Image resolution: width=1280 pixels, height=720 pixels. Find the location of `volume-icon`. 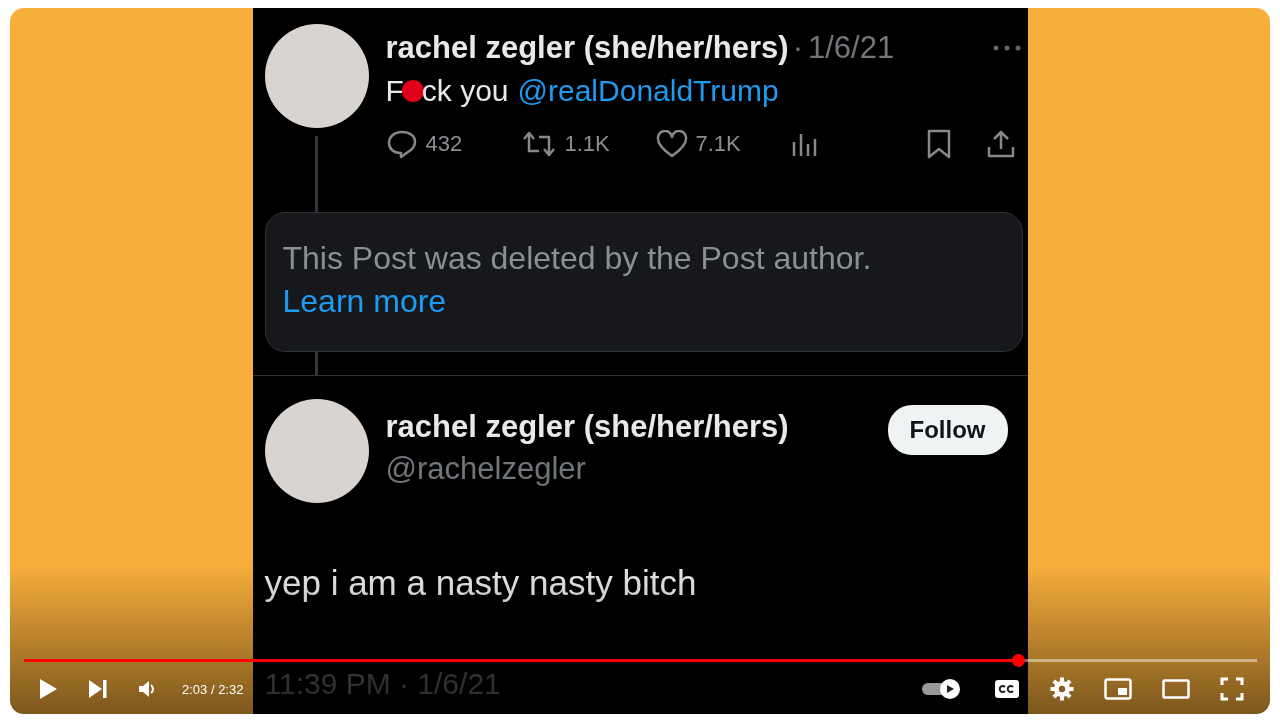

volume-icon is located at coordinates (147, 689).